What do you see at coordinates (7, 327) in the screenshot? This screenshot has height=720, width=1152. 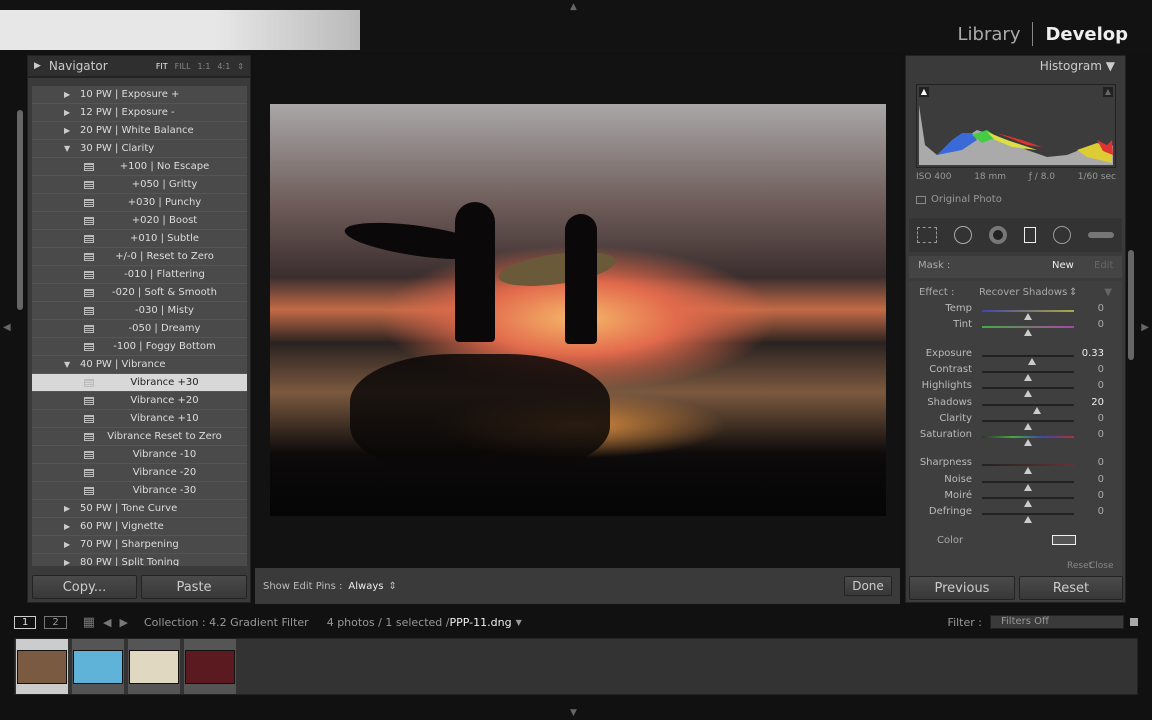 I see `left-panel-toggle-icon: ◀` at bounding box center [7, 327].